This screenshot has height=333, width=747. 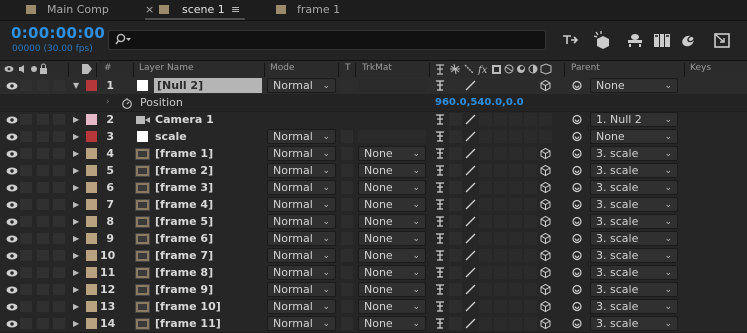 What do you see at coordinates (184, 238) in the screenshot?
I see `layer-name: [frame 6]` at bounding box center [184, 238].